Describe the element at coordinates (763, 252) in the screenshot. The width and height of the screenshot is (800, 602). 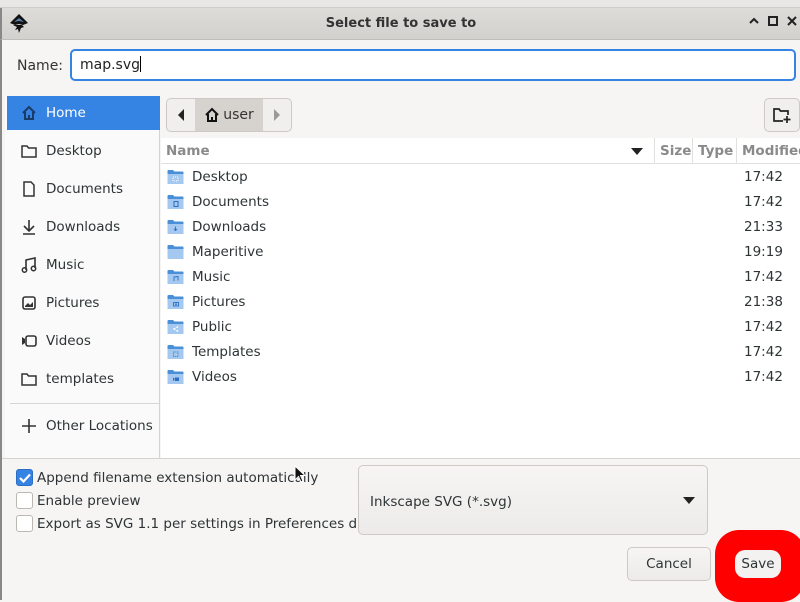
I see `file-modified: 19:19` at that location.